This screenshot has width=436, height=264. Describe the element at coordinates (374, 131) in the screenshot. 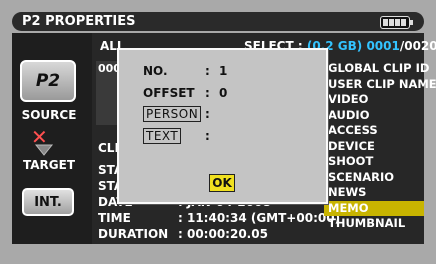

I see `menu-item-access: ACCESS` at that location.